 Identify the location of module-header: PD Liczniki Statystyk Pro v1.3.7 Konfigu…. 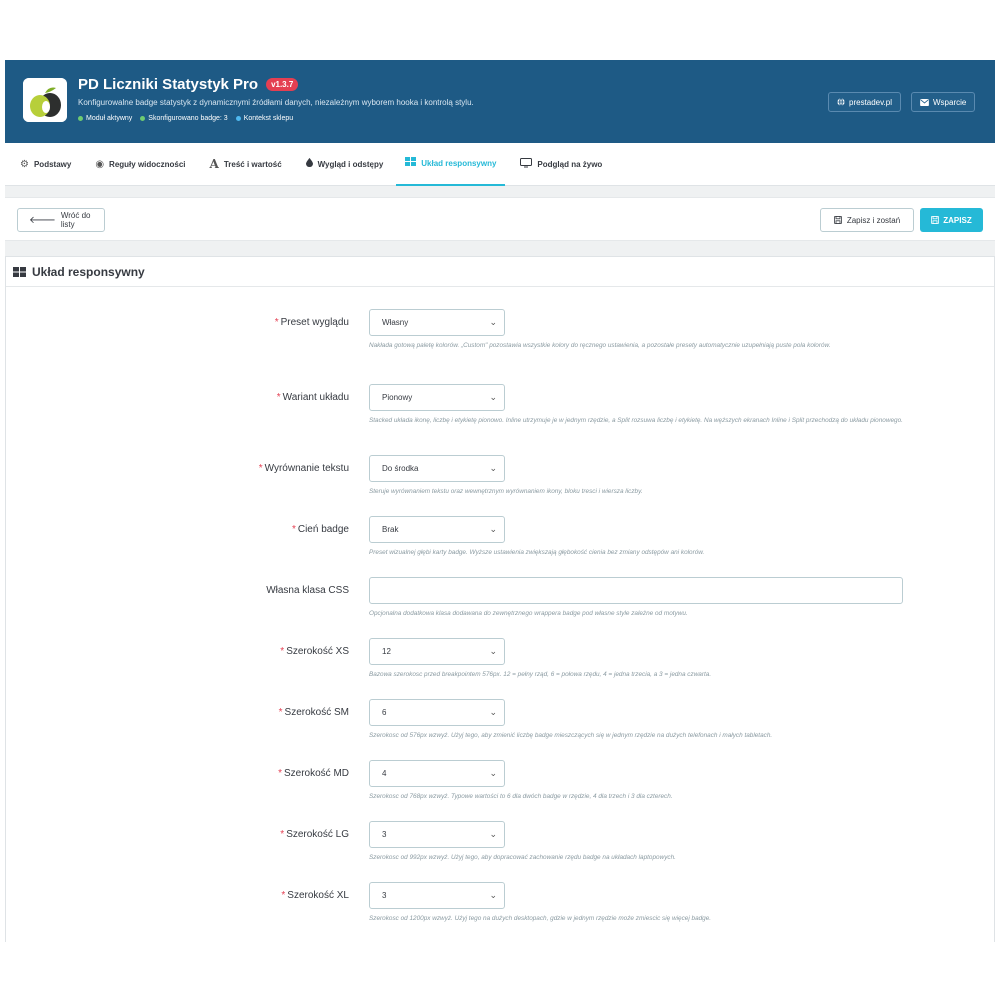
(500, 101).